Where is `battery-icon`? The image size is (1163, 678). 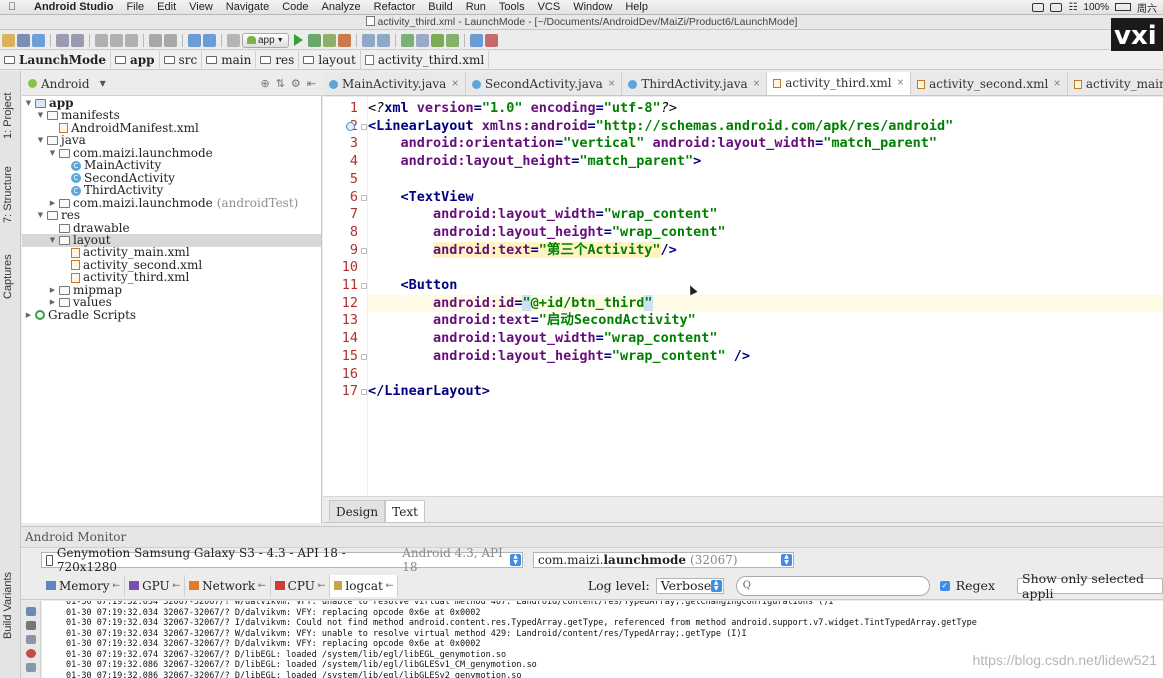 battery-icon is located at coordinates (1123, 7).